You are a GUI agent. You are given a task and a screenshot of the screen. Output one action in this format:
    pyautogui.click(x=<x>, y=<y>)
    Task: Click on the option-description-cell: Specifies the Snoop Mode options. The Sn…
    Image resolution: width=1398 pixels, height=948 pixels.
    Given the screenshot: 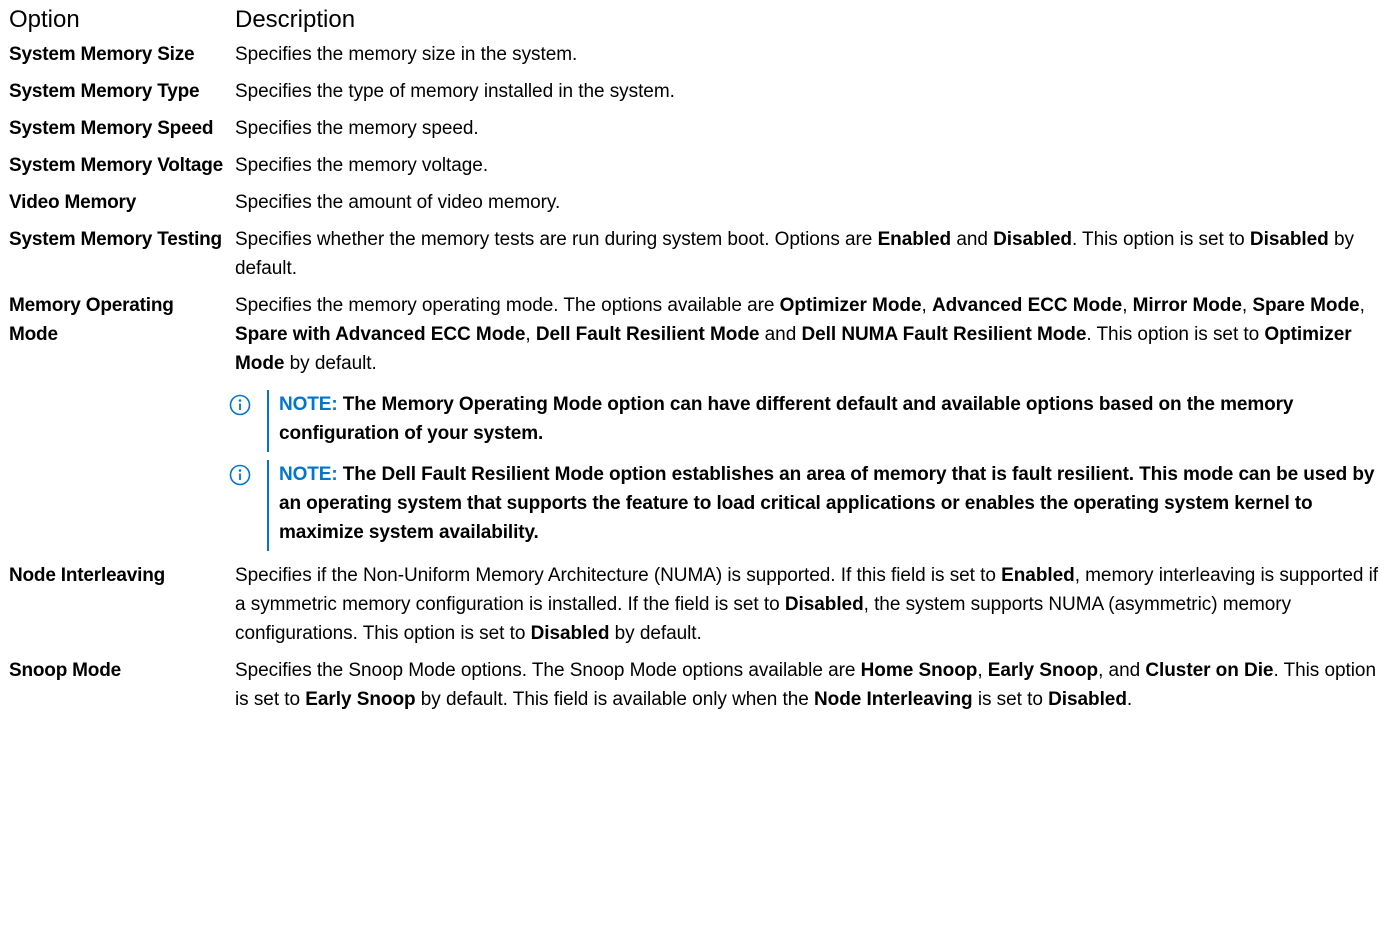 What is the action you would take?
    pyautogui.click(x=814, y=685)
    